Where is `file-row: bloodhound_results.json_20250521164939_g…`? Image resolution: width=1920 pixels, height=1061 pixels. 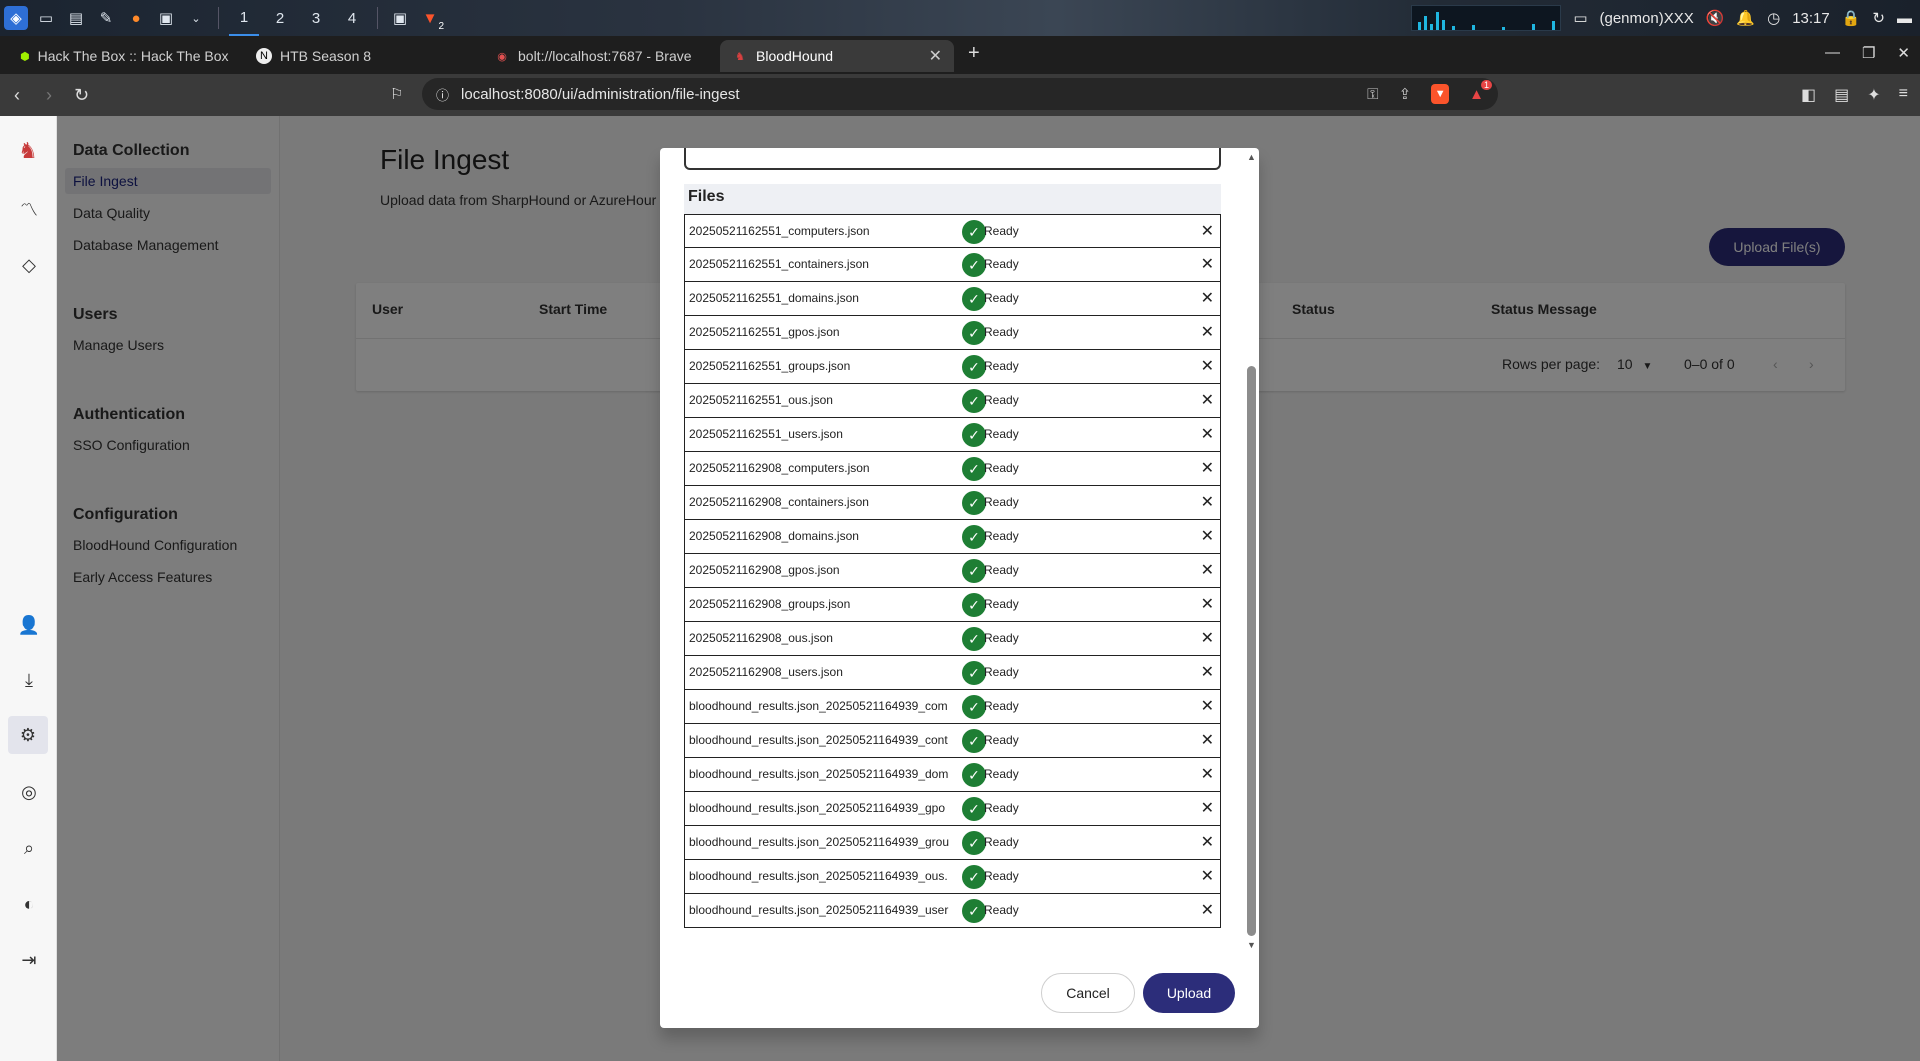
file-row: bloodhound_results.json_20250521164939_g… is located at coordinates (952, 843).